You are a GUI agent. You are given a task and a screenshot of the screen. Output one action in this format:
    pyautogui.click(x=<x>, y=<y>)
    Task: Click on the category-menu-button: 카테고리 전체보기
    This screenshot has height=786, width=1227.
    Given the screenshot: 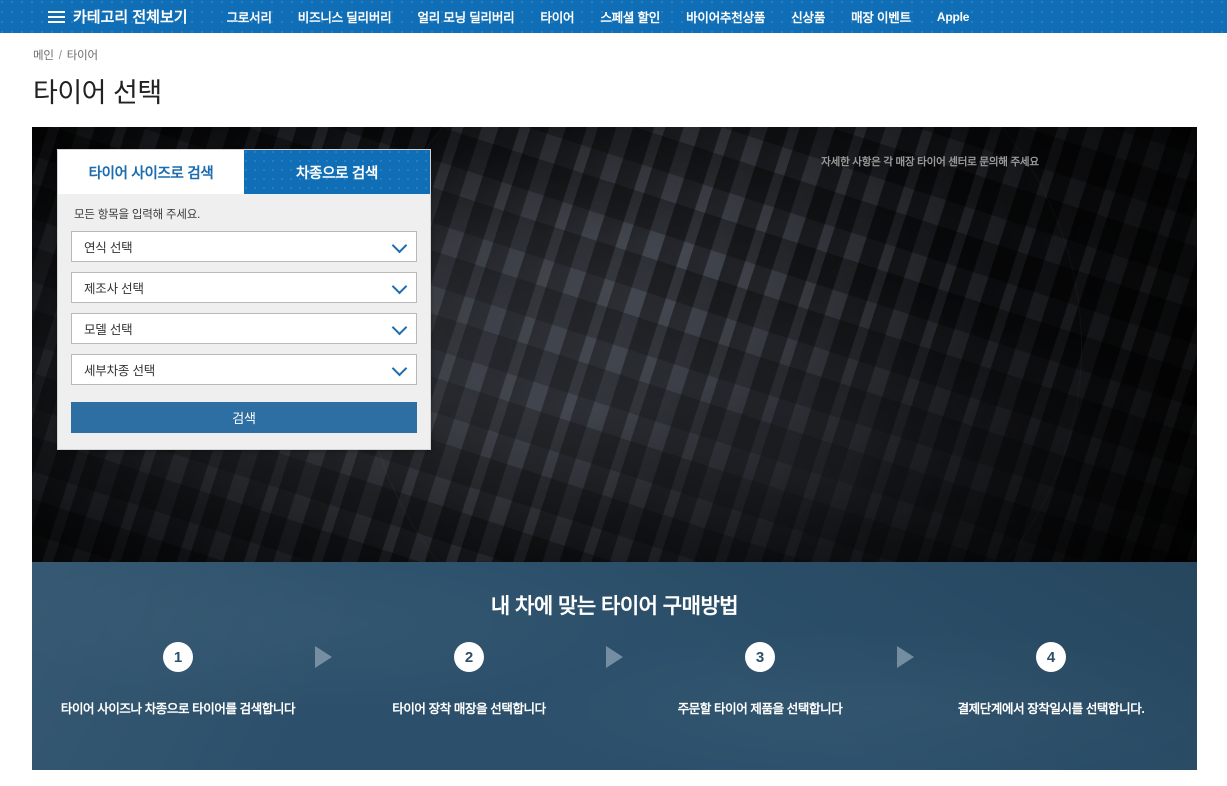 What is the action you would take?
    pyautogui.click(x=118, y=16)
    